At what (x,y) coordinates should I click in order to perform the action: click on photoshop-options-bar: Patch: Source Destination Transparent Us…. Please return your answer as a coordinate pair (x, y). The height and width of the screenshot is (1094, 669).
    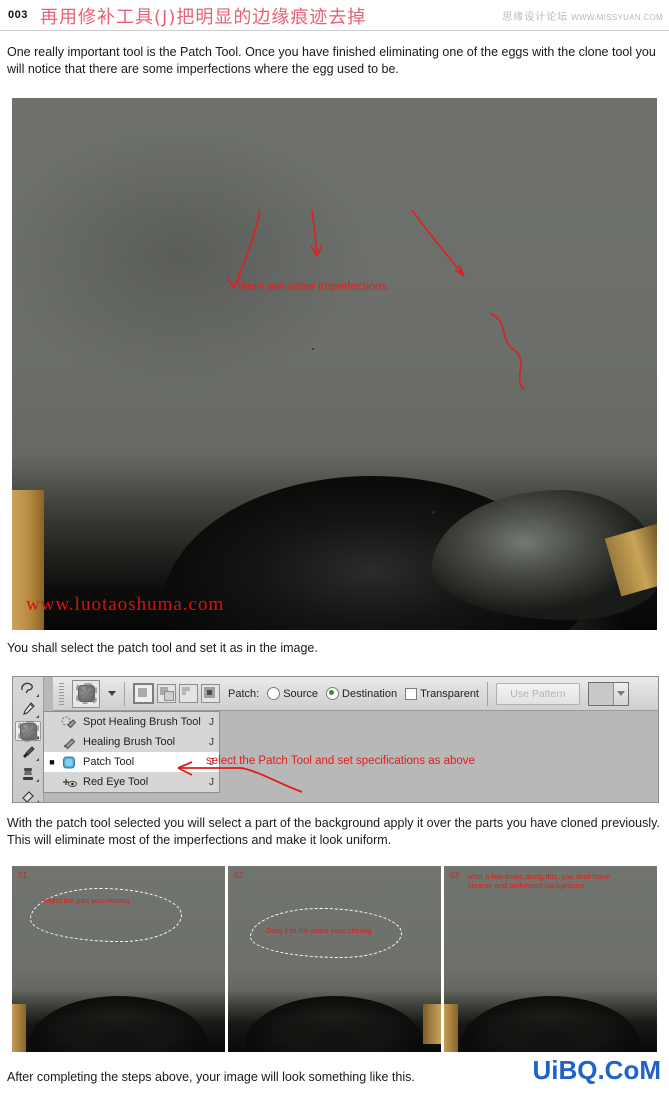
    Looking at the image, I should click on (355, 694).